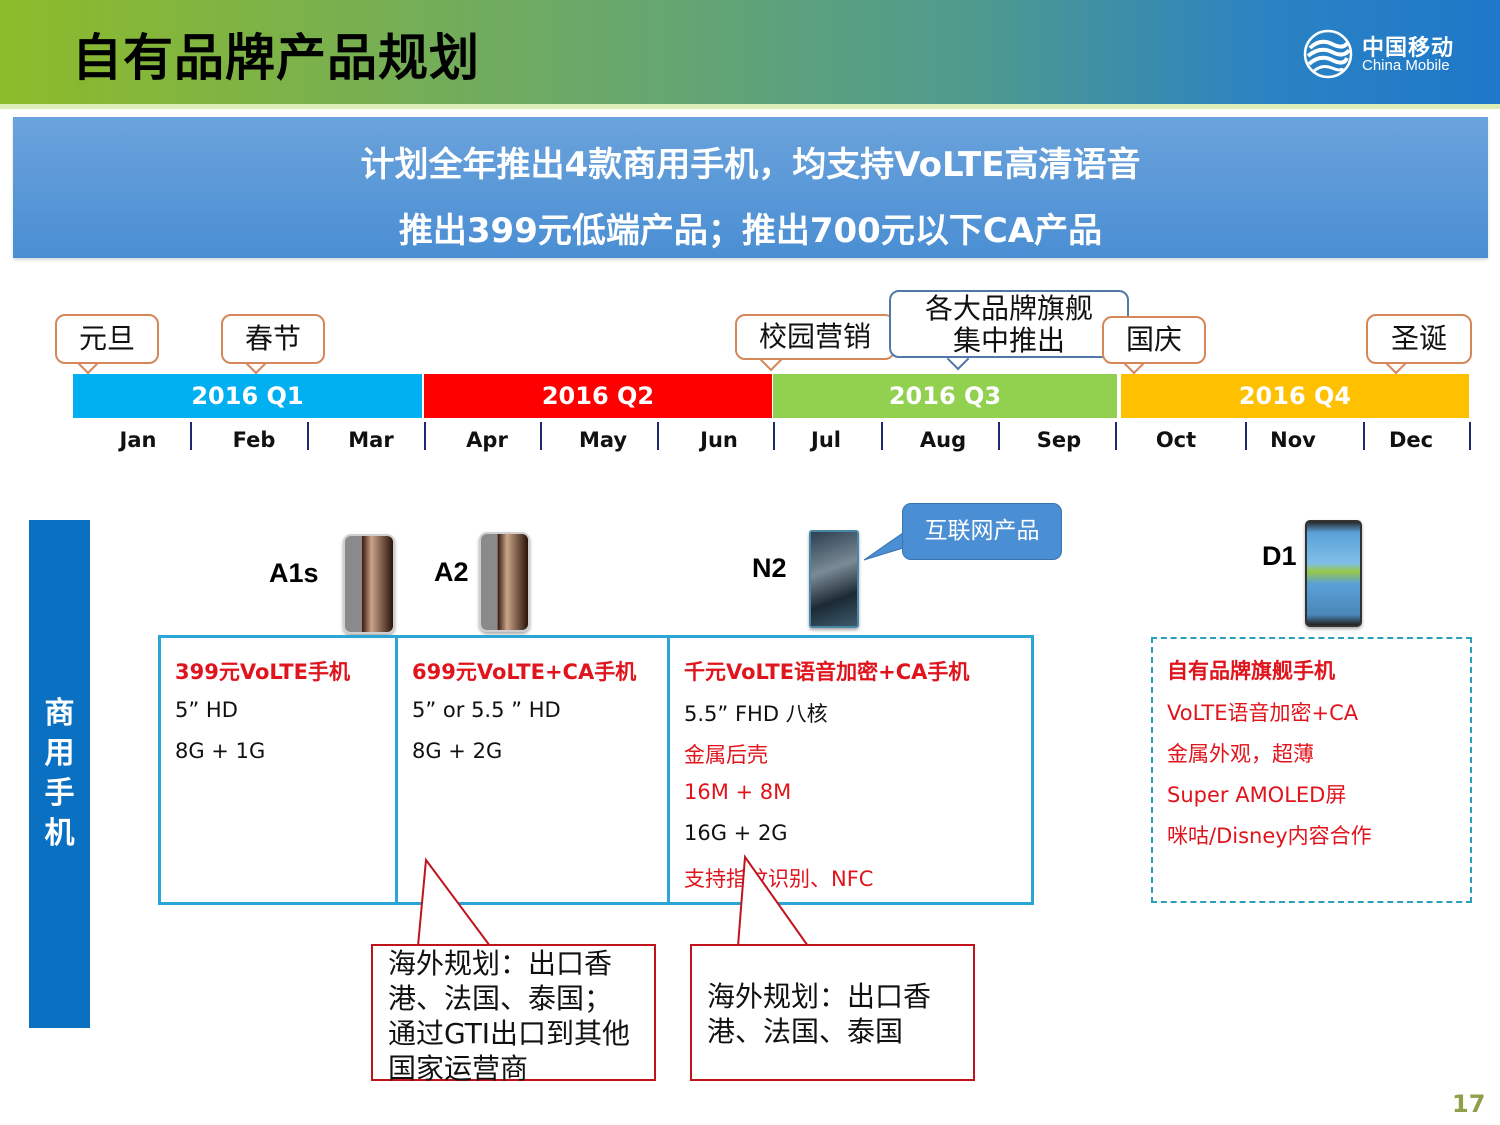  What do you see at coordinates (750, 106) in the screenshot?
I see `header-divider` at bounding box center [750, 106].